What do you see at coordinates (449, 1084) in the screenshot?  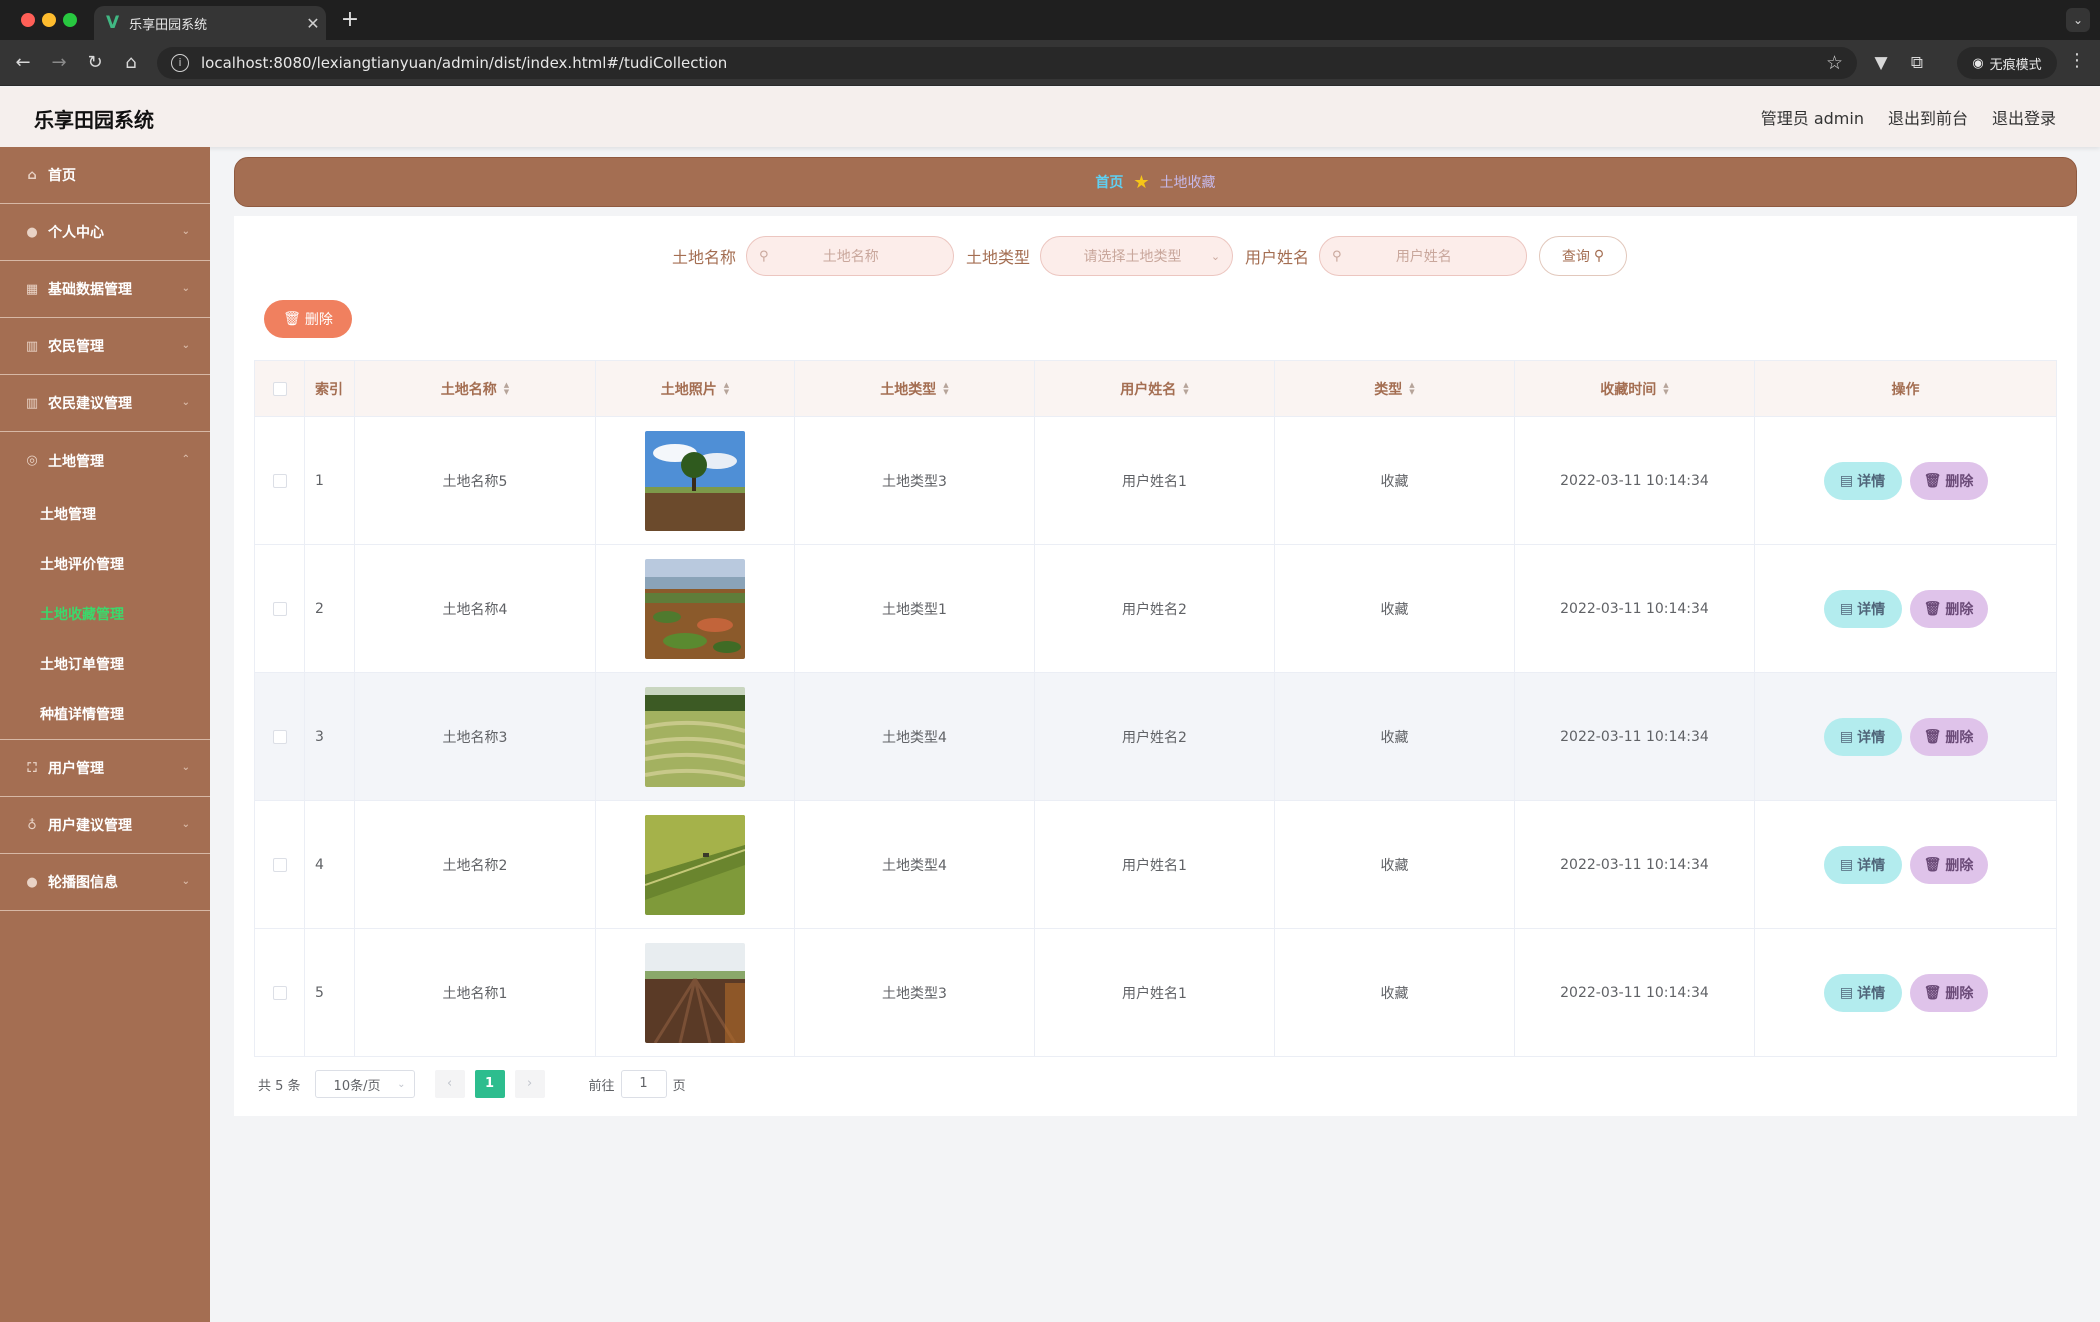 I see `prev-page-button: ‹` at bounding box center [449, 1084].